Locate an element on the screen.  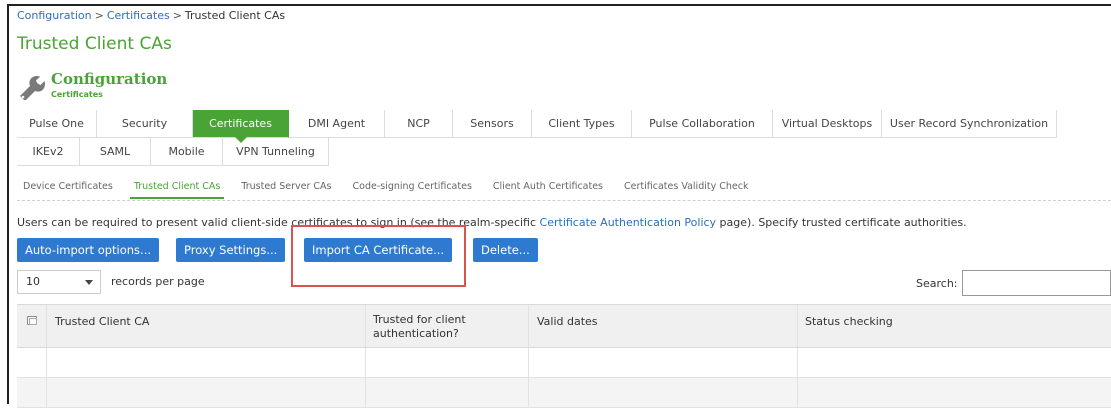
tab-pulse-collaboration: Pulse Collaboration is located at coordinates (702, 124).